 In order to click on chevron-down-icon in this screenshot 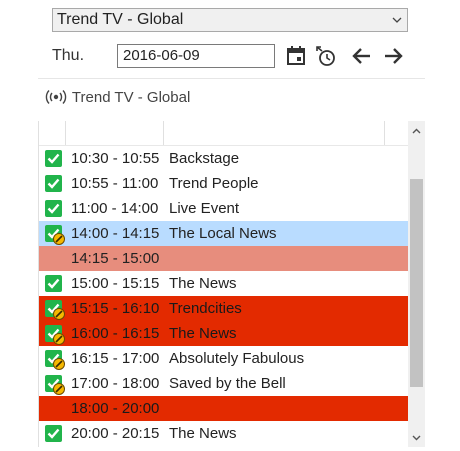, I will do `click(397, 20)`.